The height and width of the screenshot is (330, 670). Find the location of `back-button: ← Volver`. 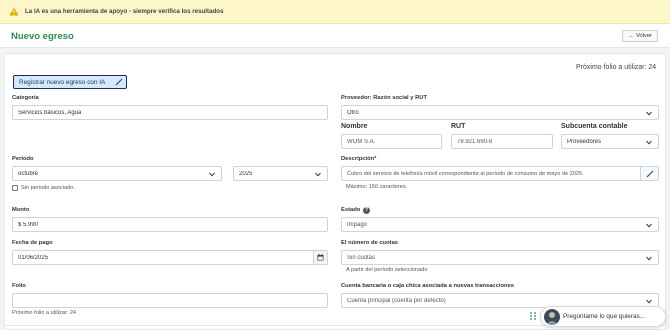

back-button: ← Volver is located at coordinates (640, 36).